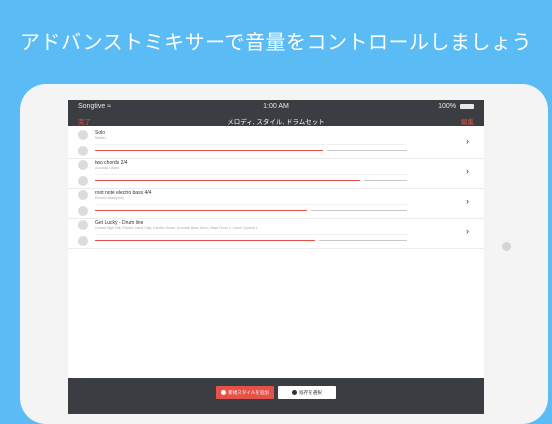 The width and height of the screenshot is (552, 424). I want to click on select-existing-label: 既存を選択, so click(310, 392).